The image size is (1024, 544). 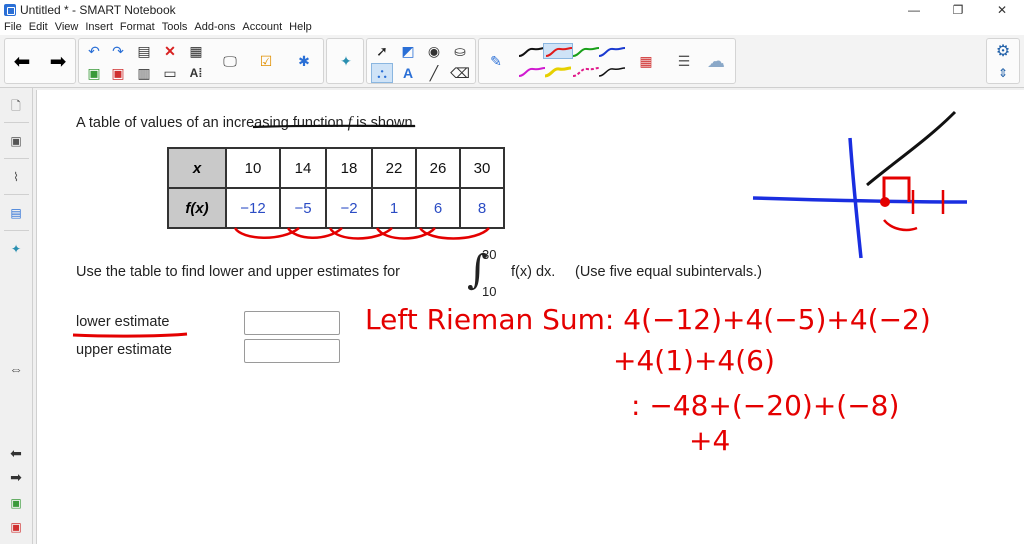 What do you see at coordinates (175, 27) in the screenshot?
I see `menu-tools: Tools` at bounding box center [175, 27].